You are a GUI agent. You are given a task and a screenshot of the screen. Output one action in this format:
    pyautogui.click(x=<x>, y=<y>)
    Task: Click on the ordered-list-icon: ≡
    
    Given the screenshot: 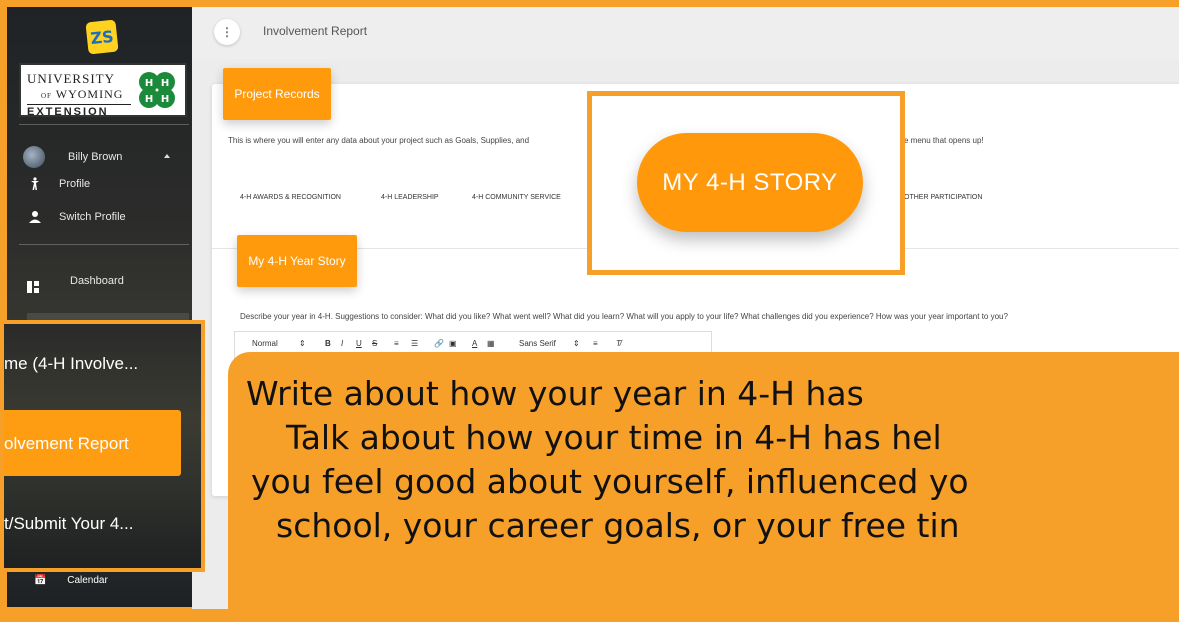 What is the action you would take?
    pyautogui.click(x=396, y=343)
    